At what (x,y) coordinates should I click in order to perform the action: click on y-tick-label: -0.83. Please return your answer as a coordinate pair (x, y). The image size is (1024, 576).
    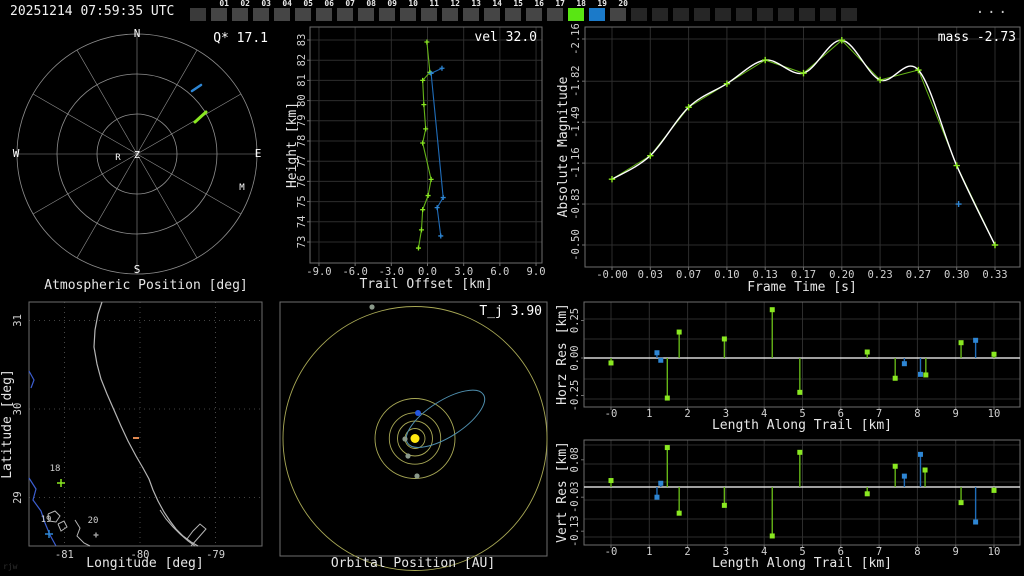
    Looking at the image, I should click on (576, 204).